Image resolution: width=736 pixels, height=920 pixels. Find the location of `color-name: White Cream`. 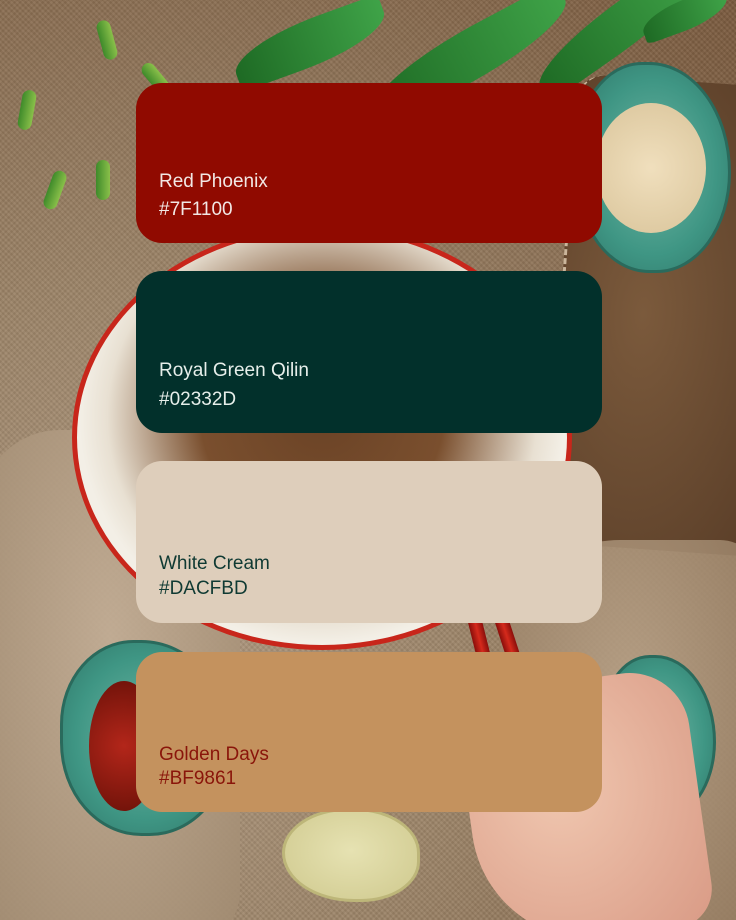

color-name: White Cream is located at coordinates (214, 563).